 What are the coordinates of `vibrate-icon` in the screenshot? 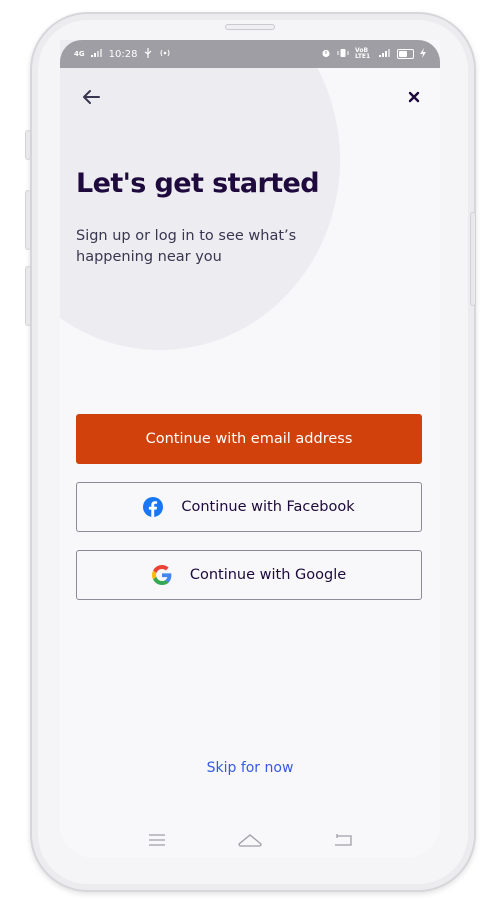 It's located at (343, 54).